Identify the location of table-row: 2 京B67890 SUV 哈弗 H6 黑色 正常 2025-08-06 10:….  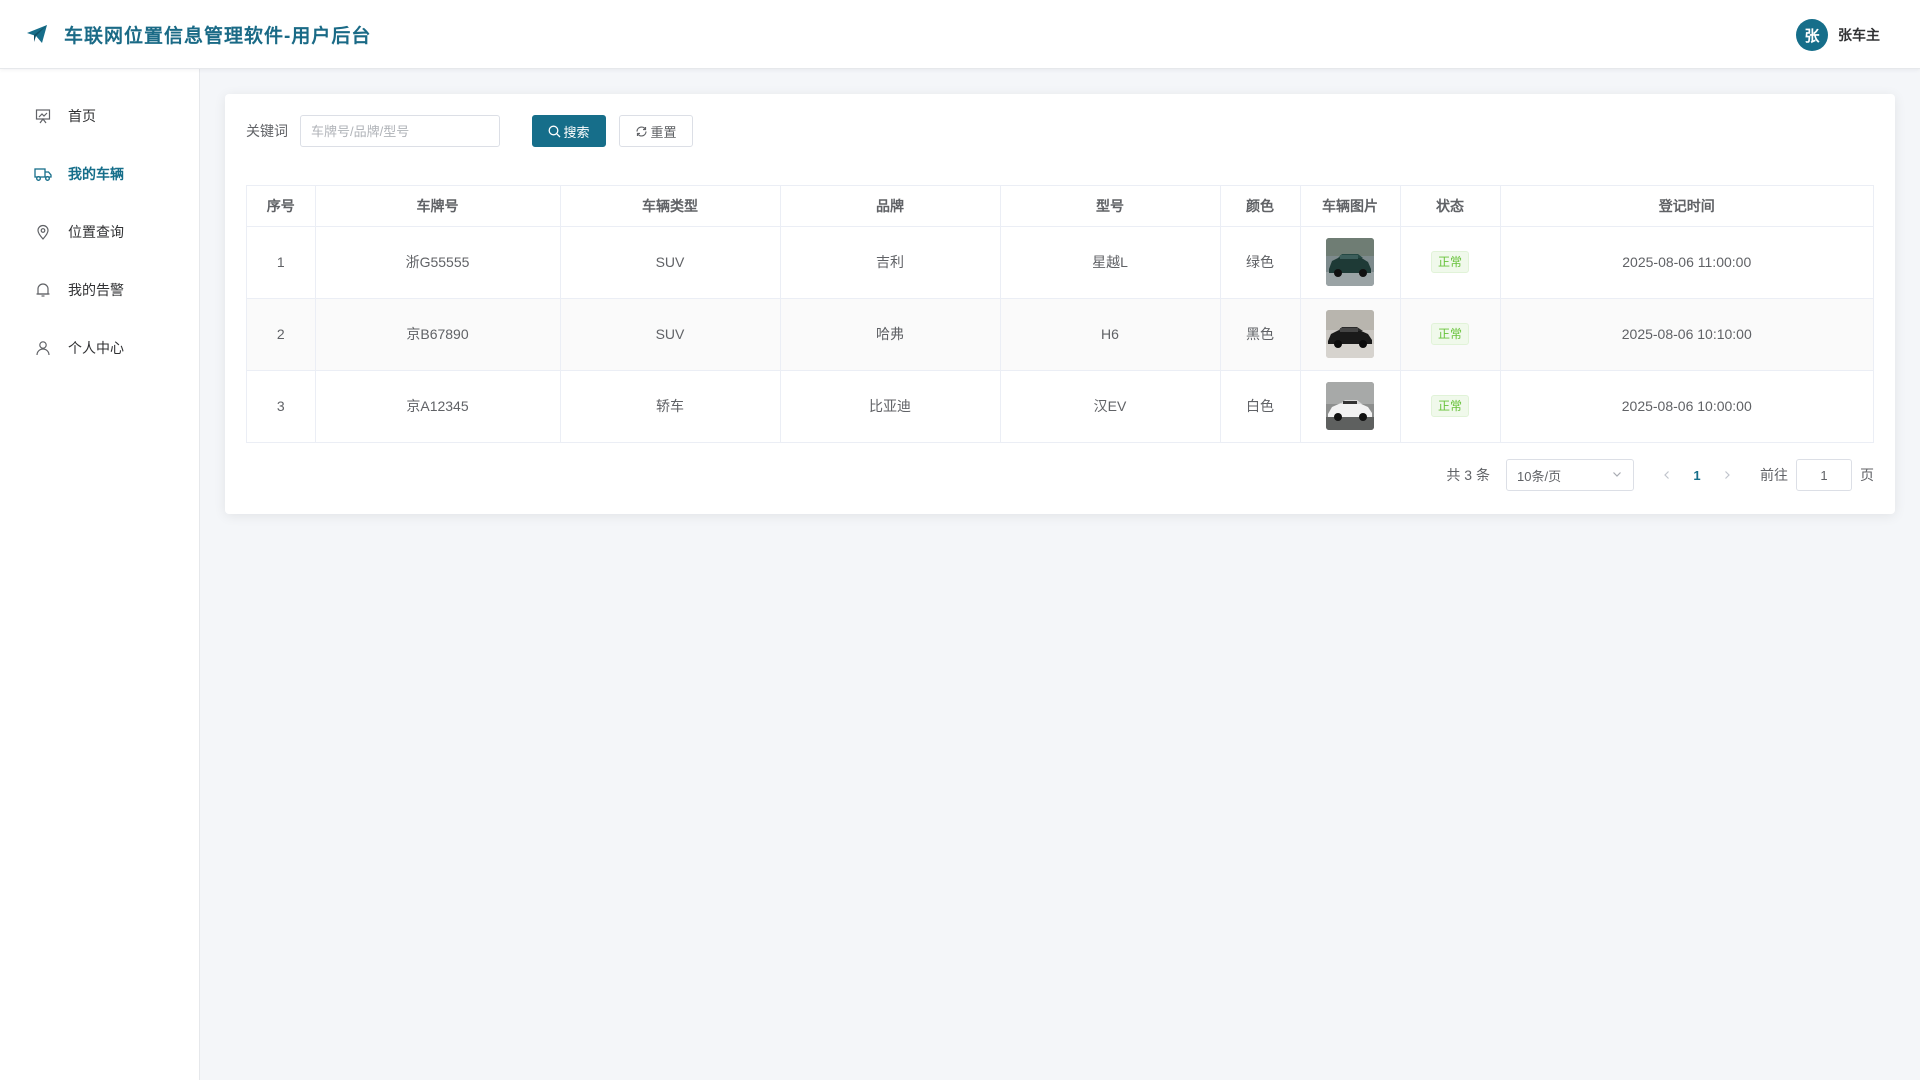
(1060, 334).